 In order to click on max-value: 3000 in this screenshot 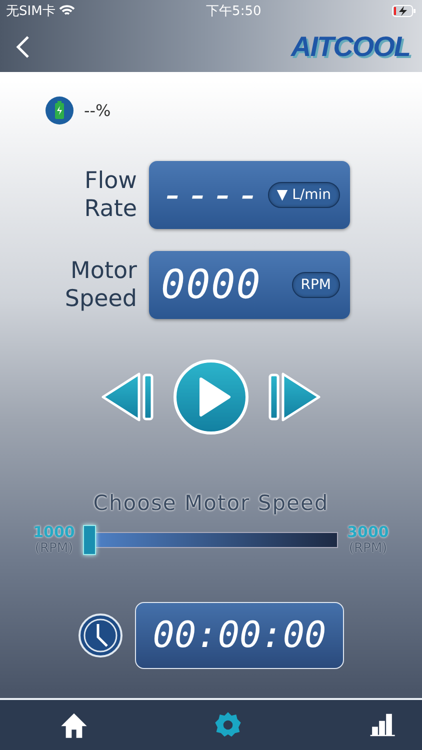, I will do `click(368, 532)`.